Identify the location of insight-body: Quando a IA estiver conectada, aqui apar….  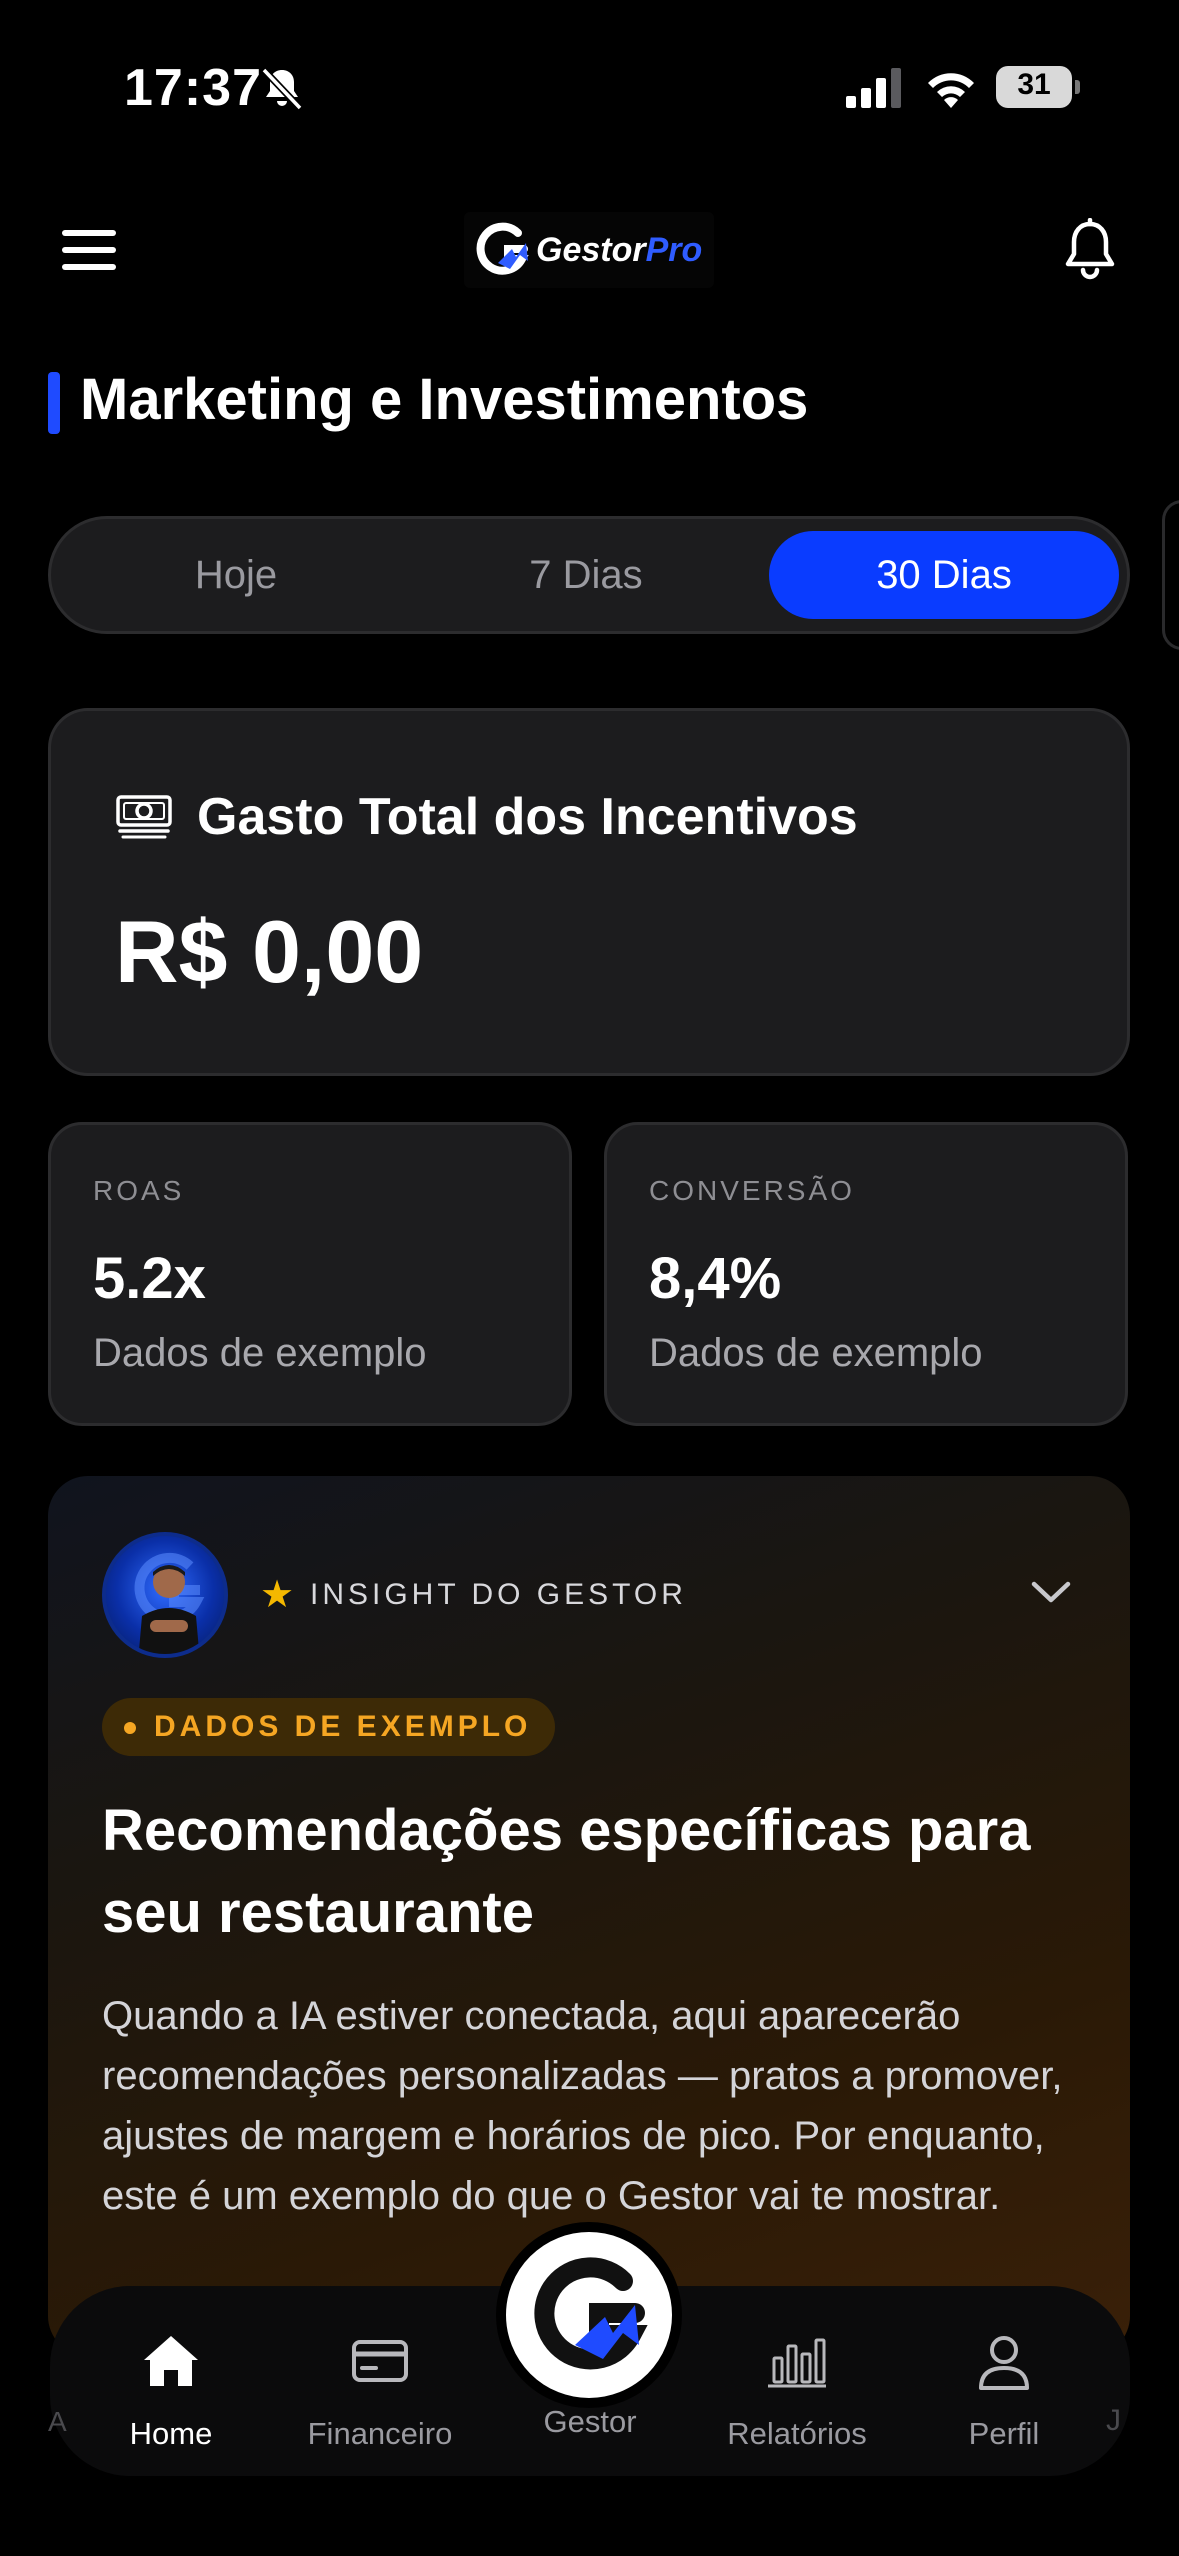
(582, 2106).